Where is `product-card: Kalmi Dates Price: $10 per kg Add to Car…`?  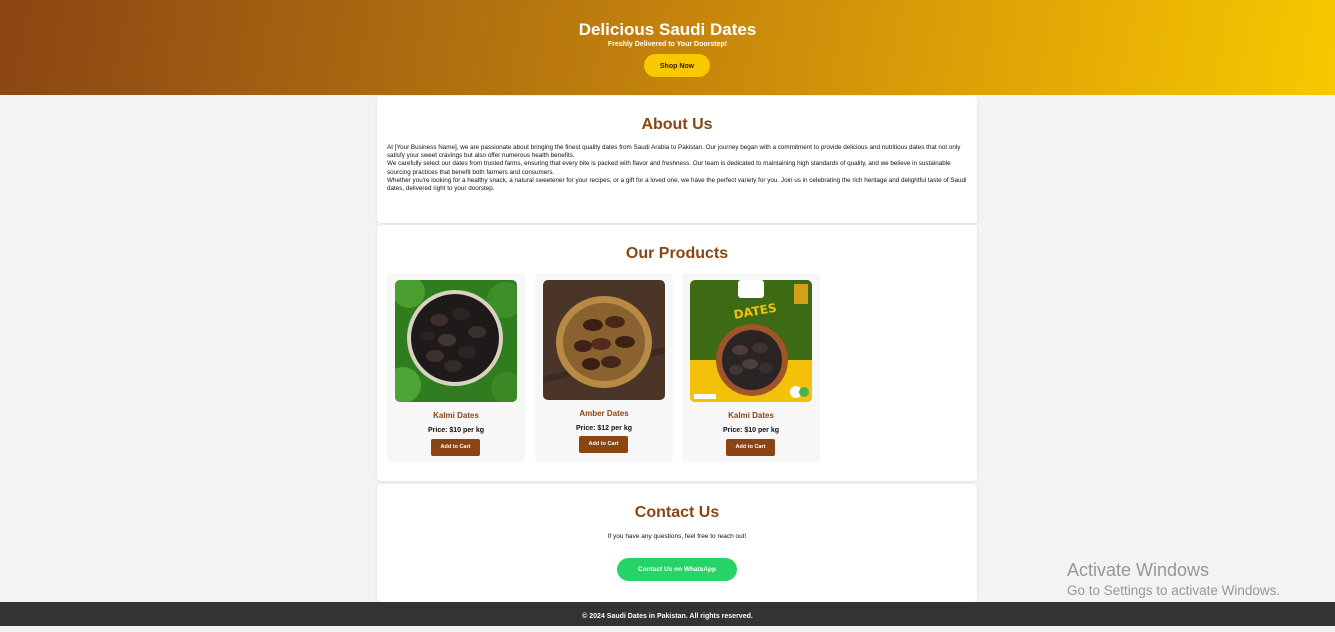
product-card: Kalmi Dates Price: $10 per kg Add to Car… is located at coordinates (456, 367).